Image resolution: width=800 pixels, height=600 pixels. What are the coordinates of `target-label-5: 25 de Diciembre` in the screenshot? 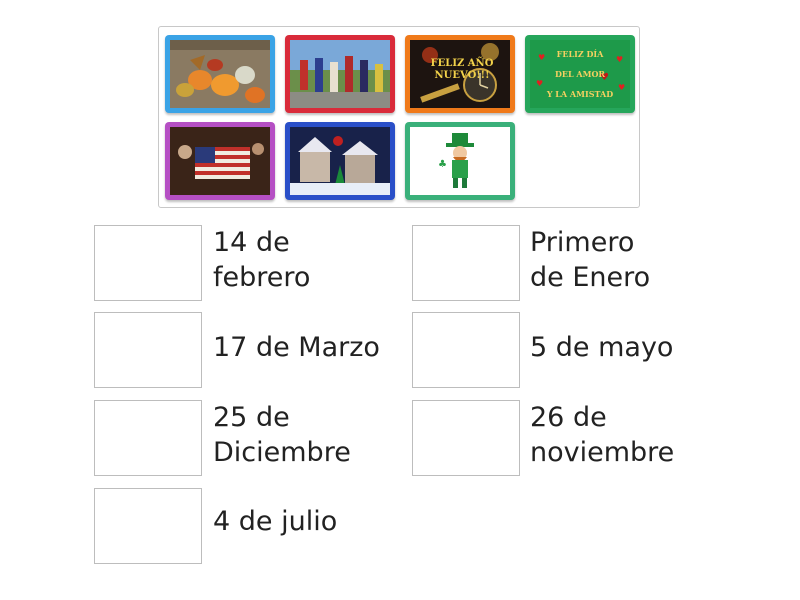 It's located at (282, 435).